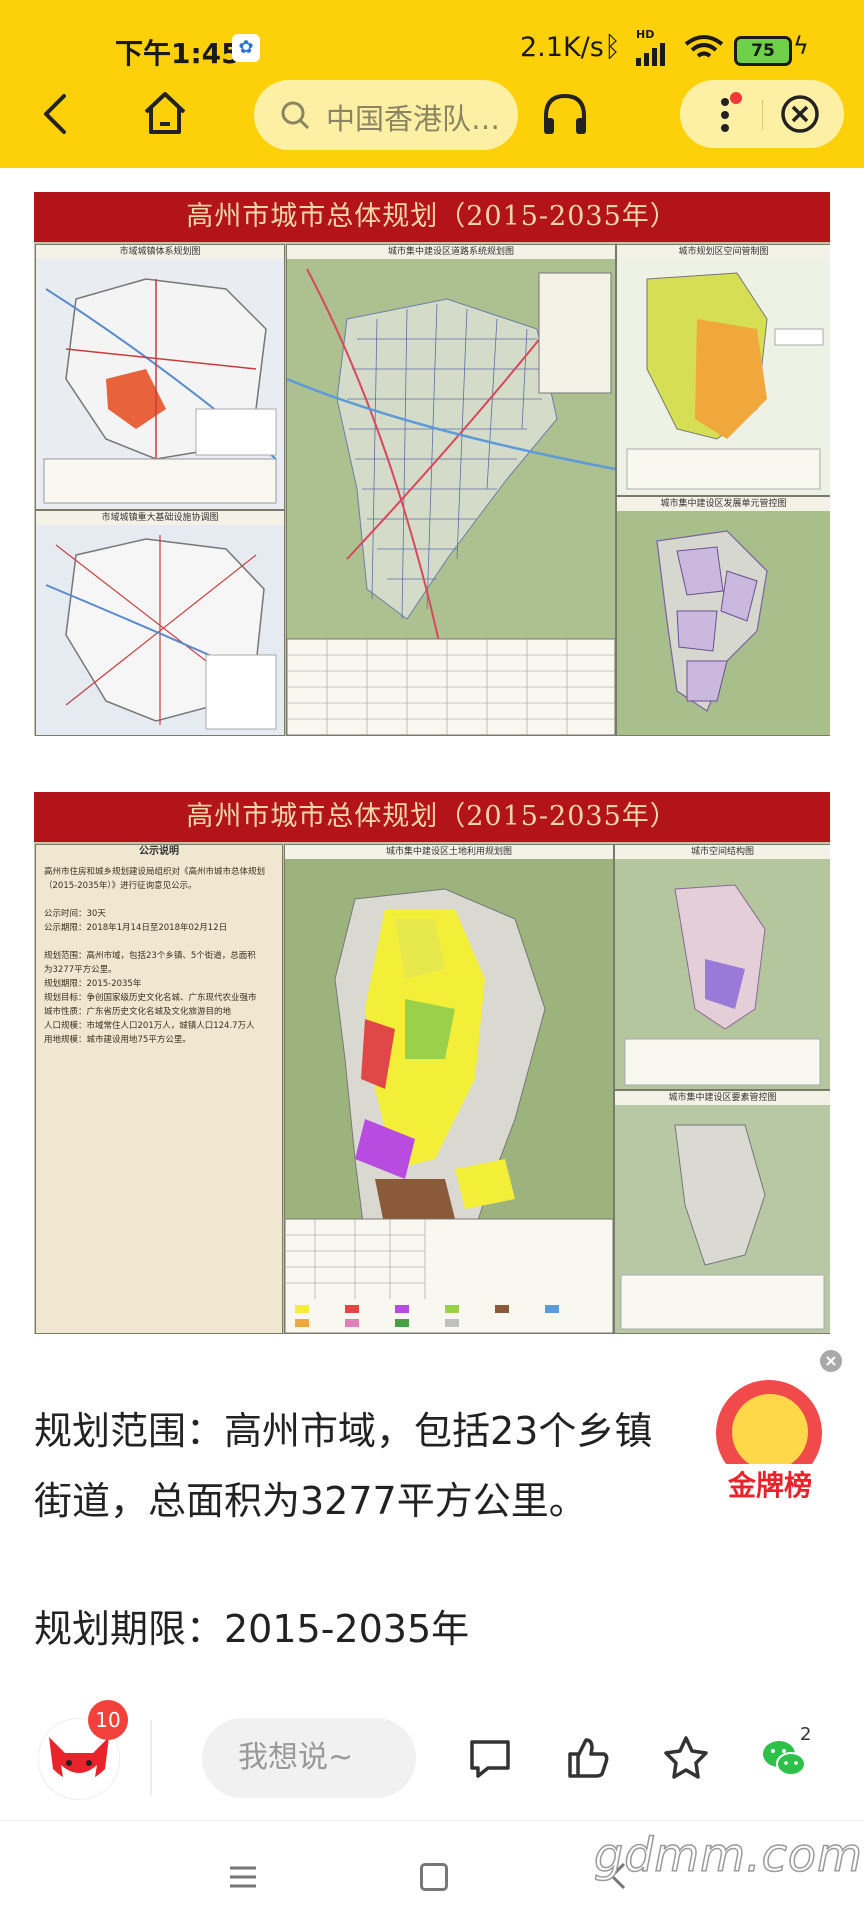  What do you see at coordinates (432, 48) in the screenshot?
I see `status-bar: 下午1:45 ✿ 2.1K/s ᛒ HD 75 ϟ` at bounding box center [432, 48].